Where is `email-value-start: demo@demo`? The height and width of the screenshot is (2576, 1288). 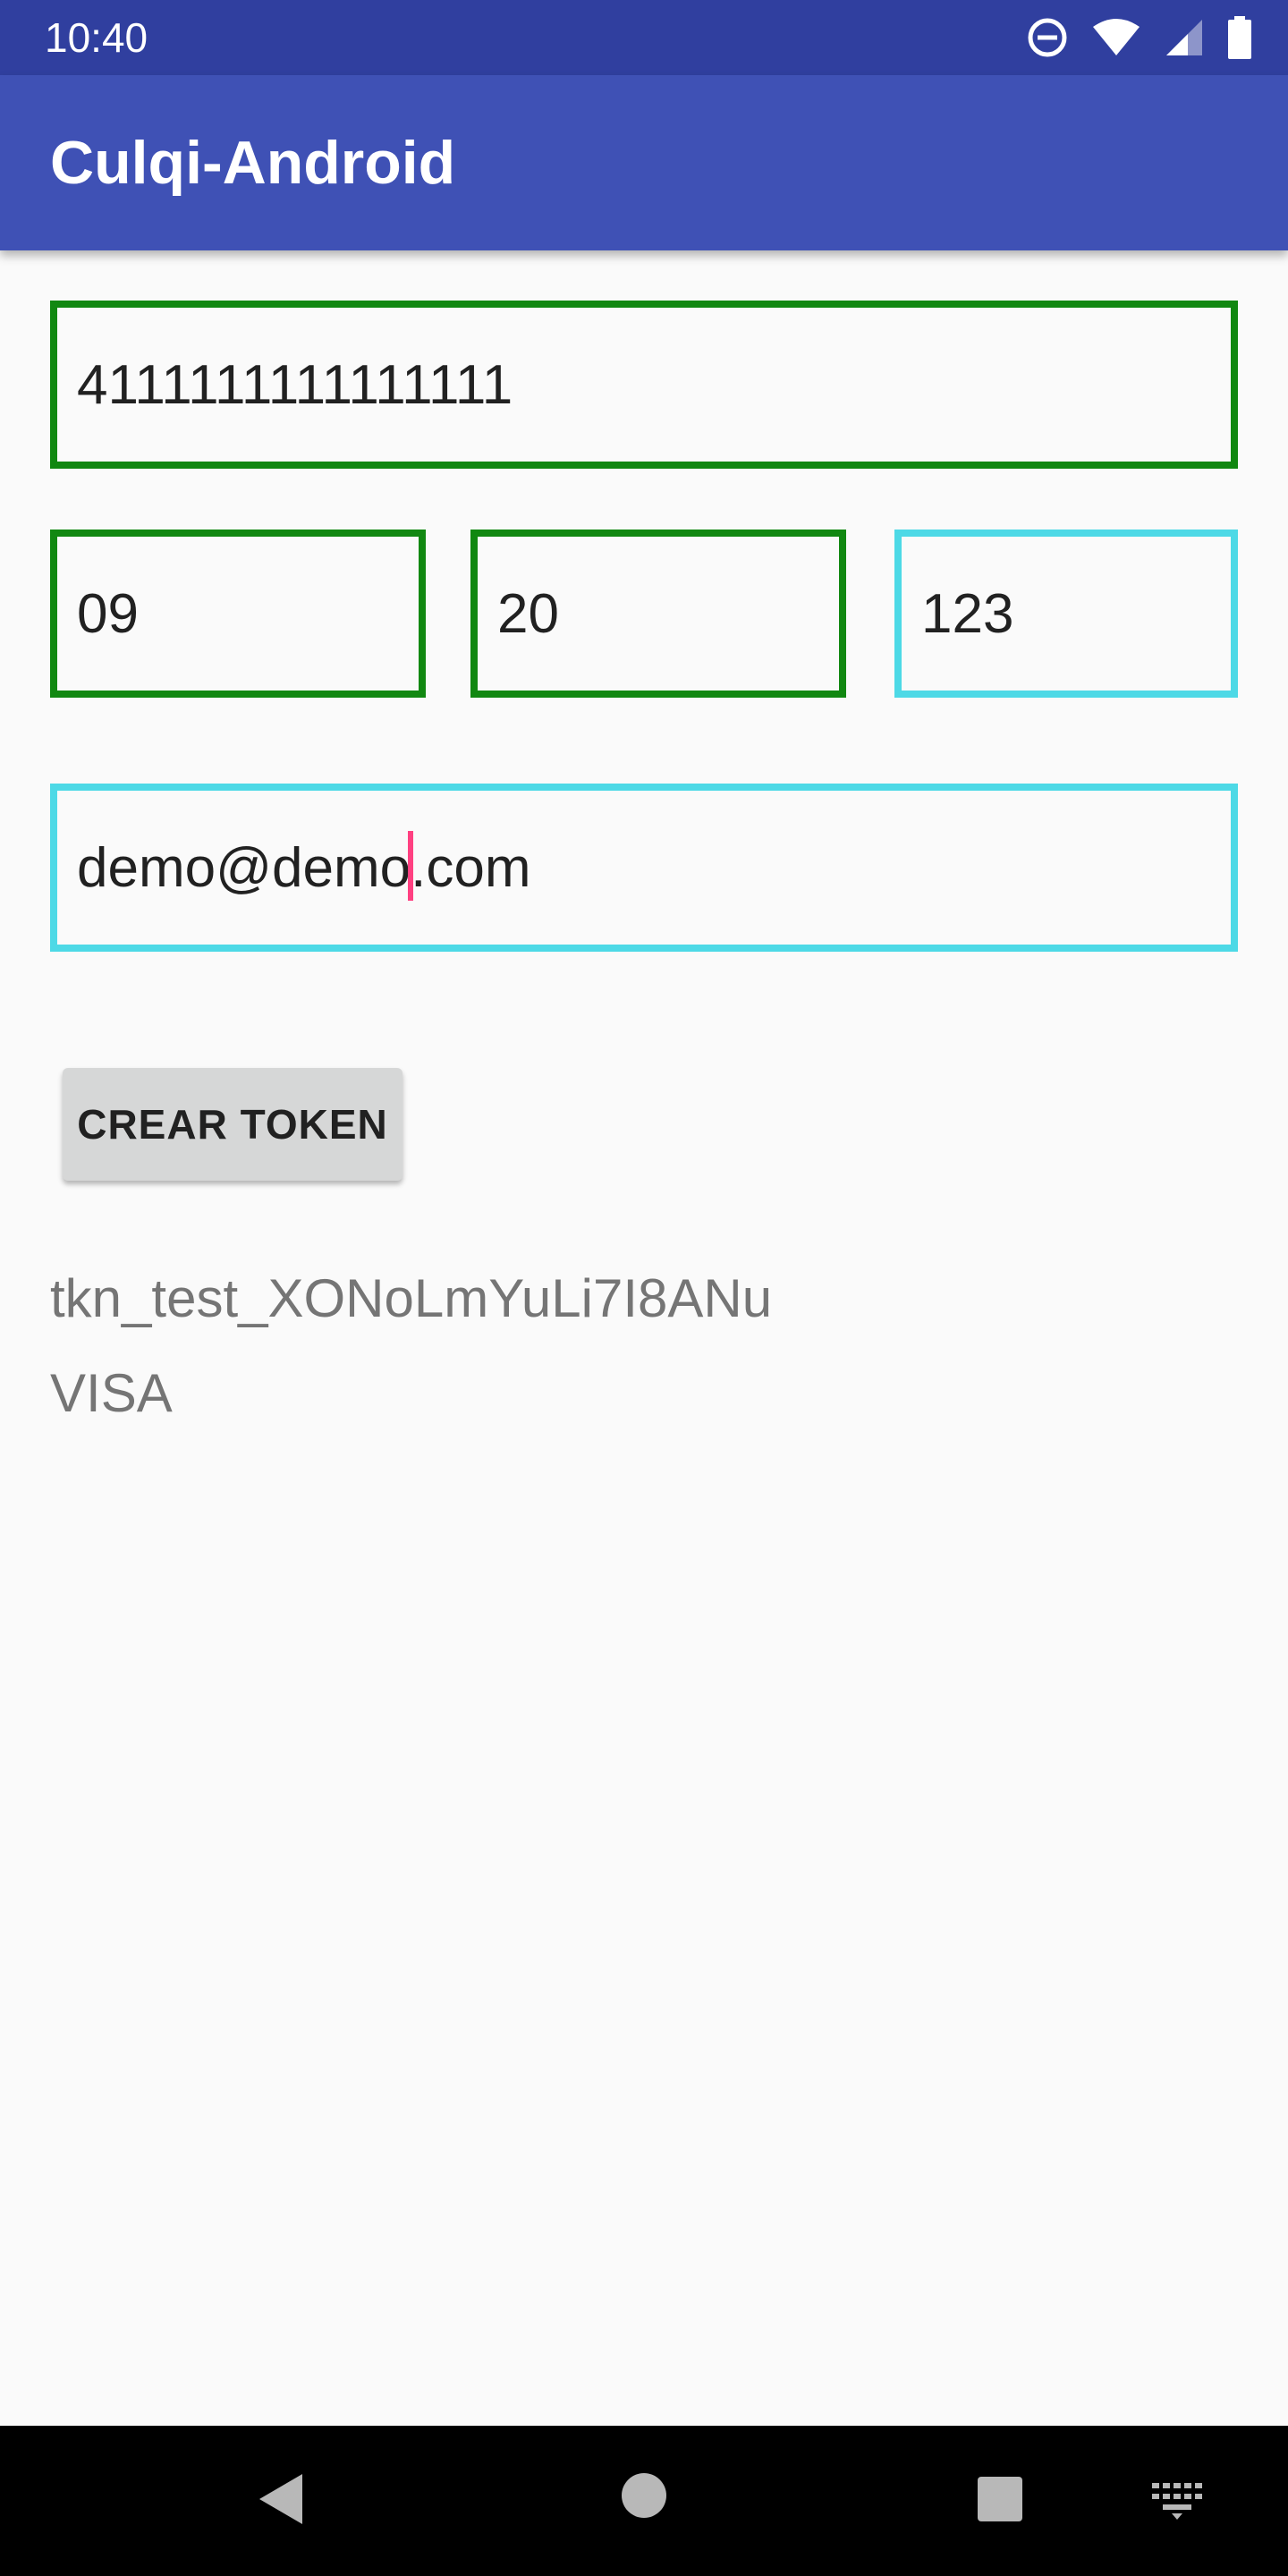 email-value-start: demo@demo is located at coordinates (244, 867).